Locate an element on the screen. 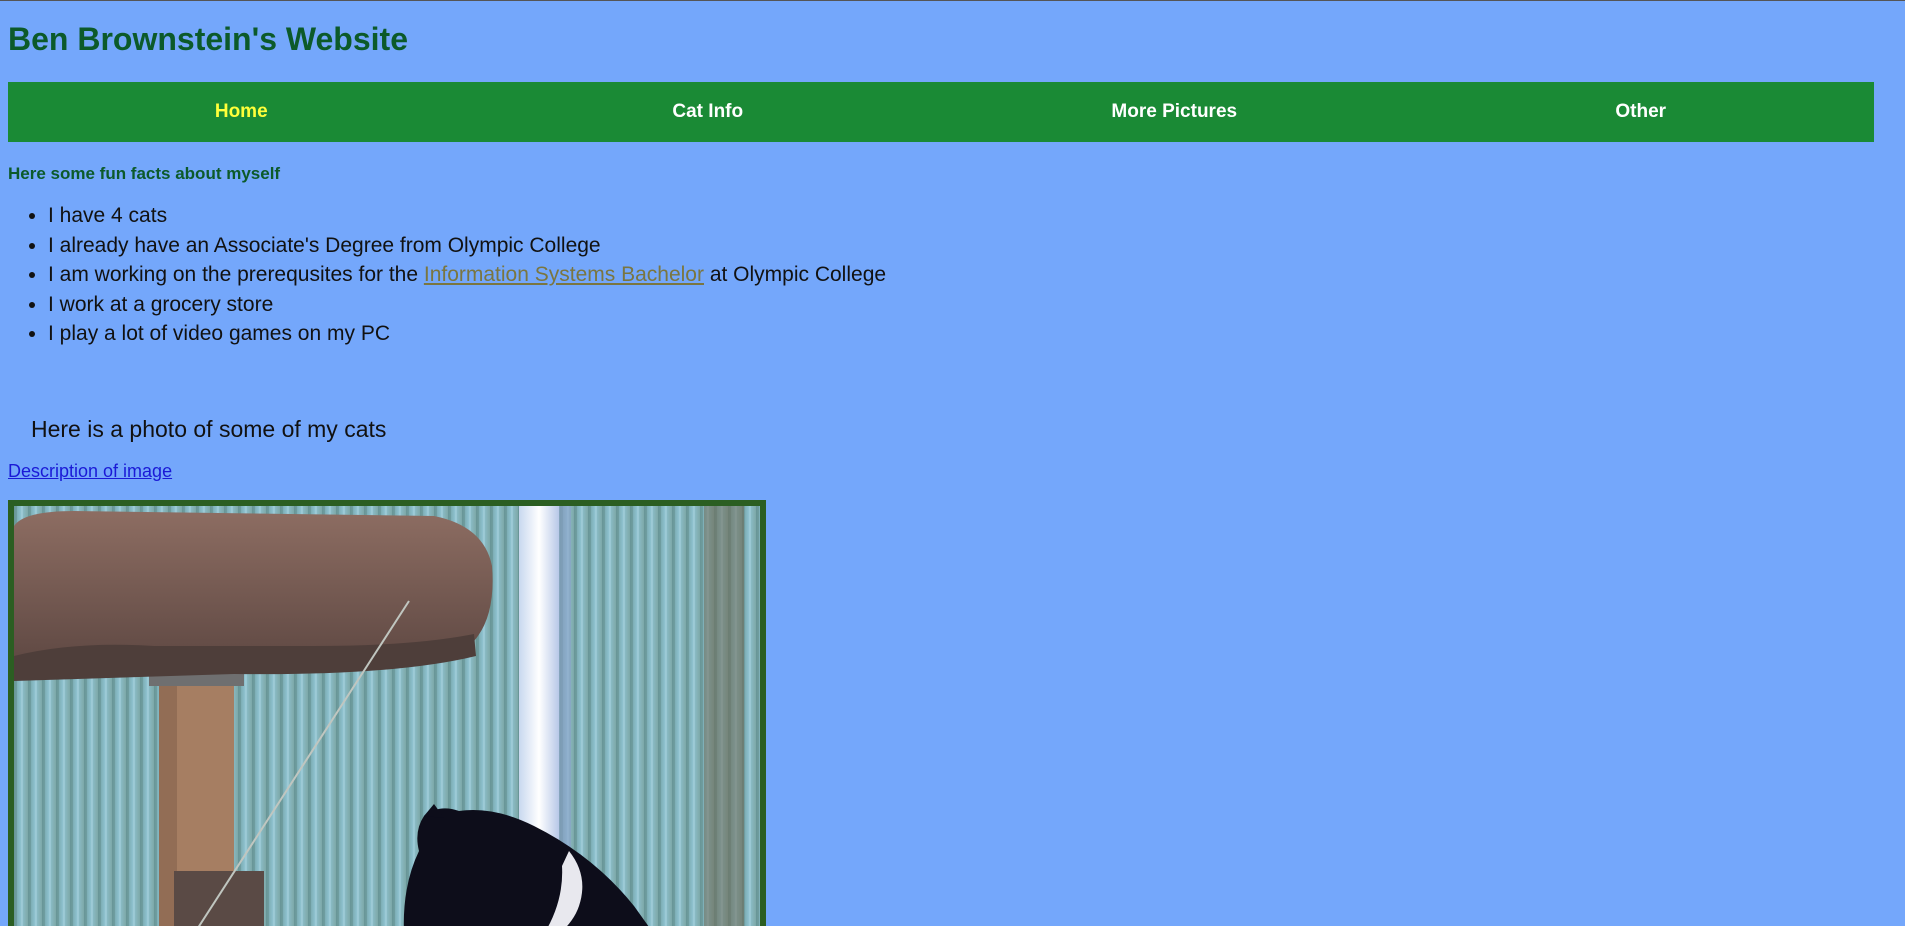  nav-bar: Home Cat Info More Pictures Other is located at coordinates (941, 112).